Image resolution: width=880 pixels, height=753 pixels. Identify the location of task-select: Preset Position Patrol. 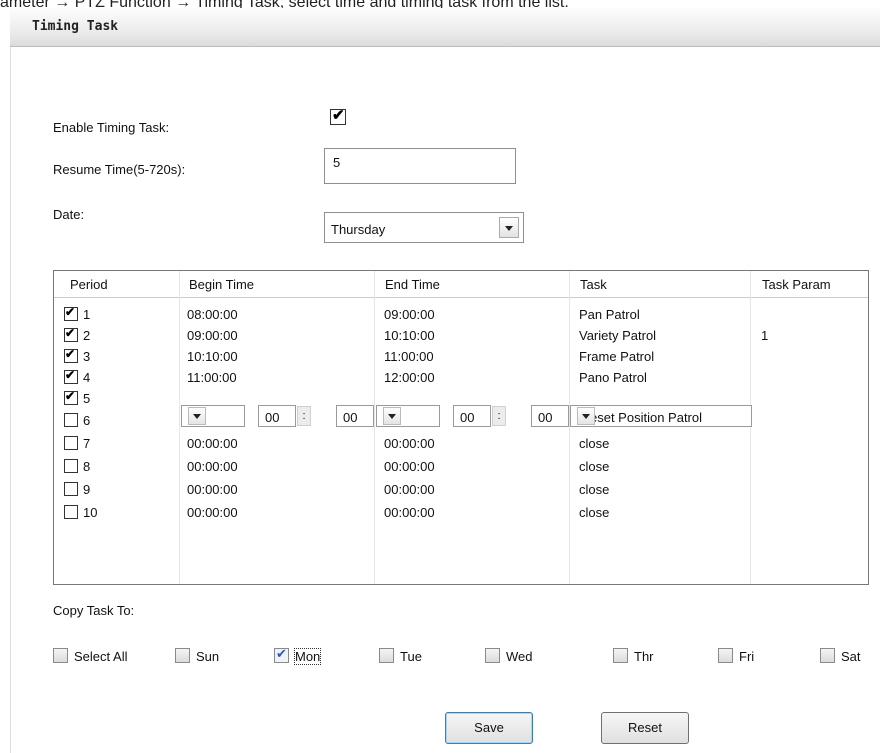
(661, 416).